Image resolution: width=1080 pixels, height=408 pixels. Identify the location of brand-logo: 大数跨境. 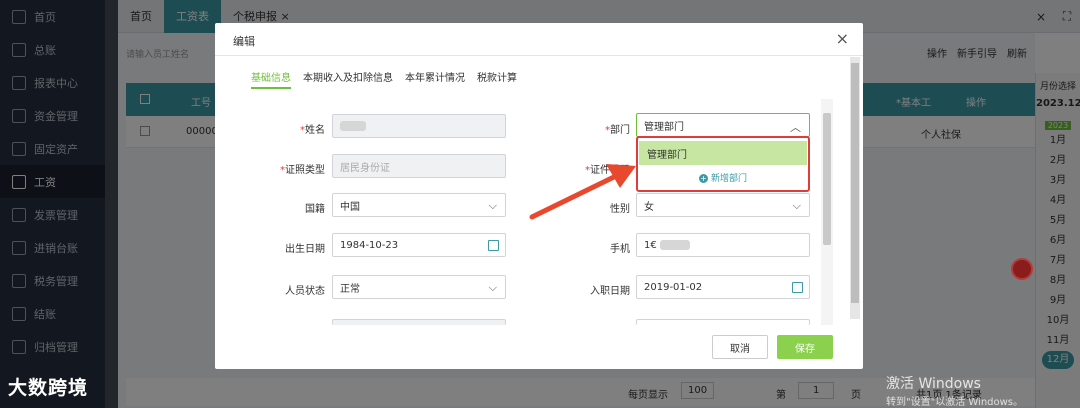
(48, 388).